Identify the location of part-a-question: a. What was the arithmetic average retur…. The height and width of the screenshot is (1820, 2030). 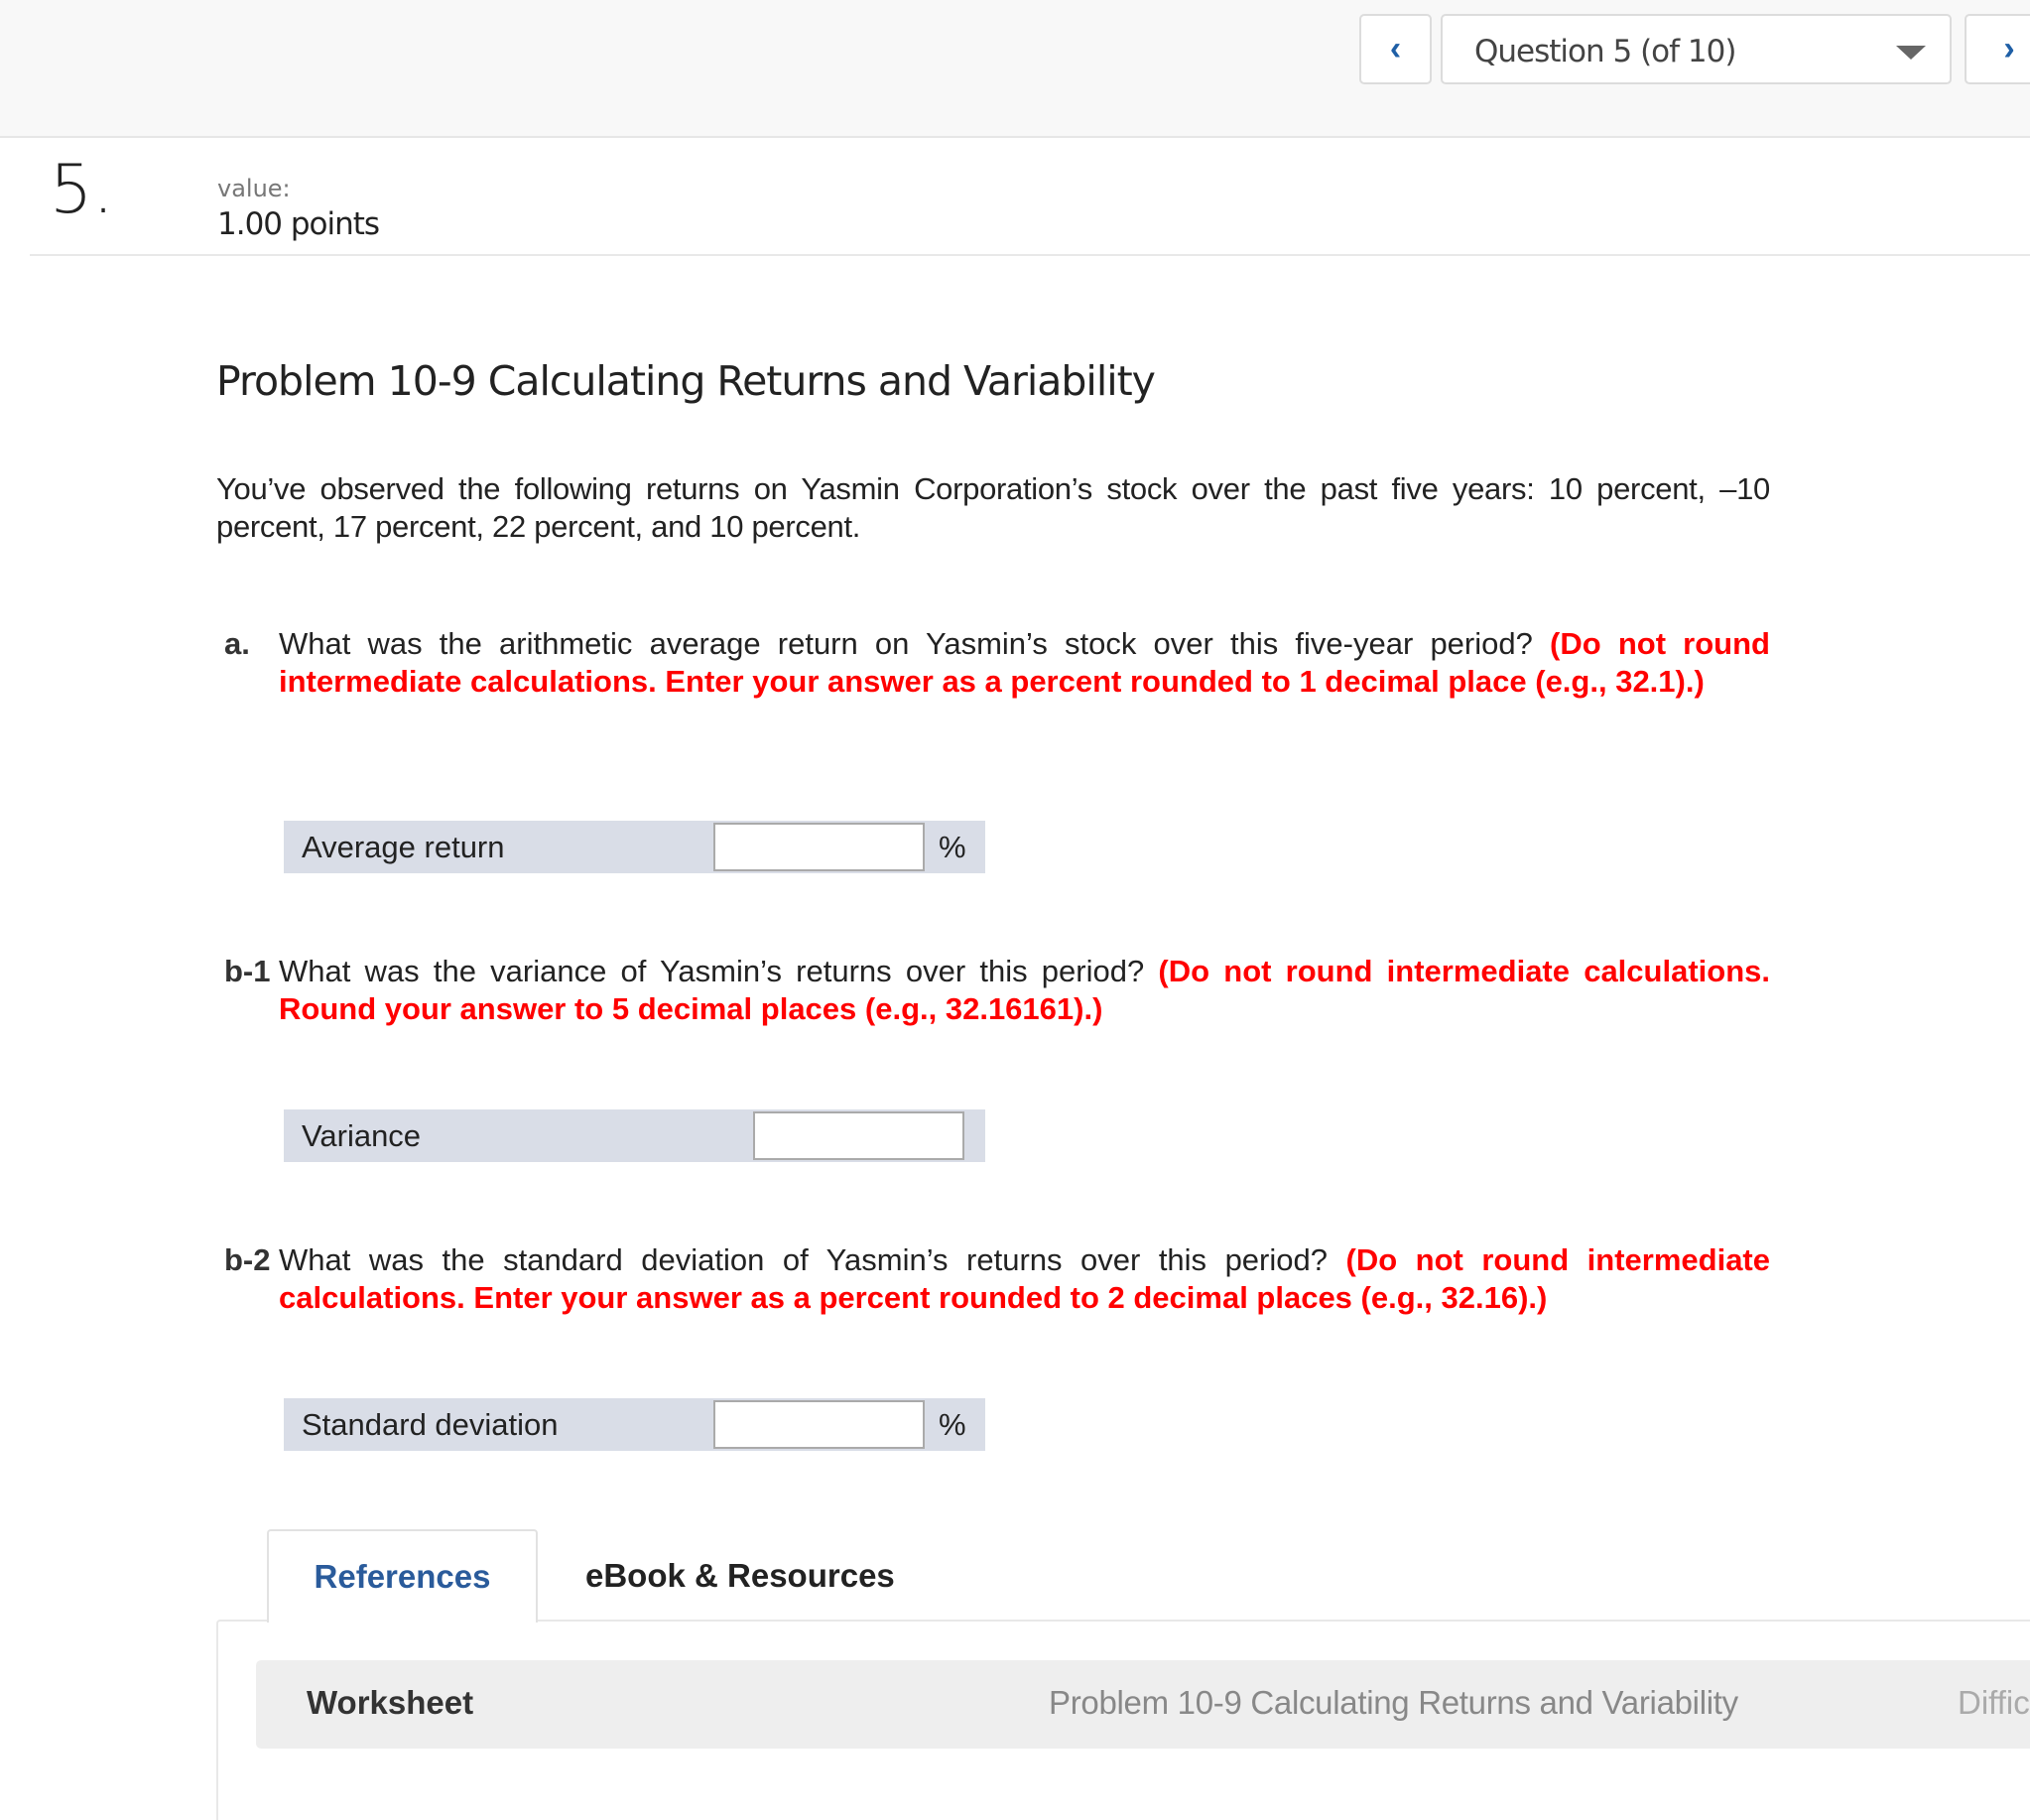
(997, 663).